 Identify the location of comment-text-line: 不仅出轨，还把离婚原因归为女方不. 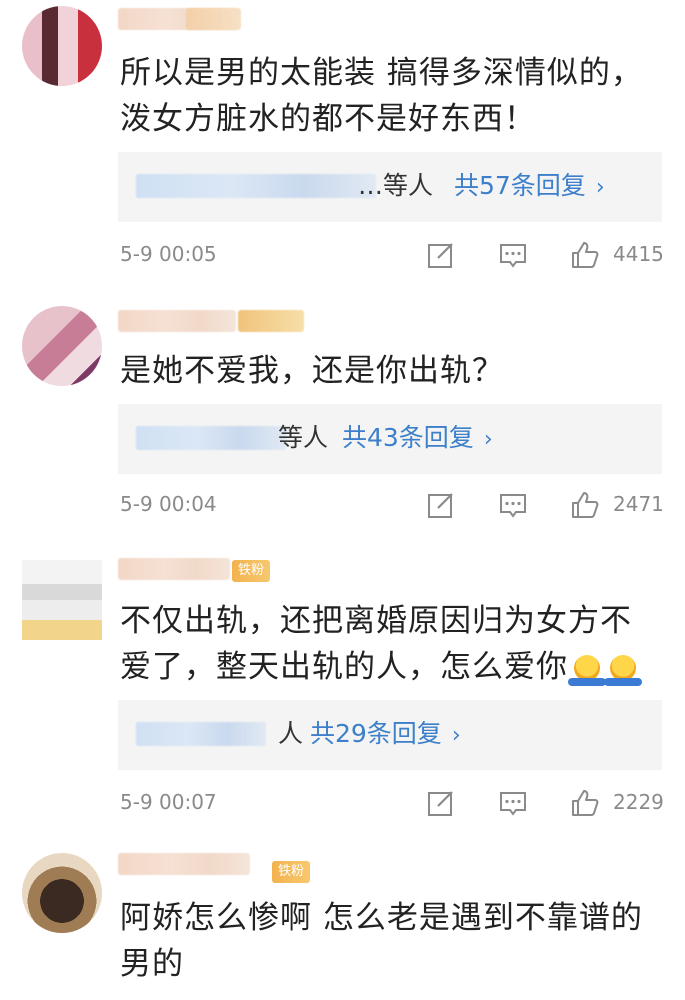
(376, 621).